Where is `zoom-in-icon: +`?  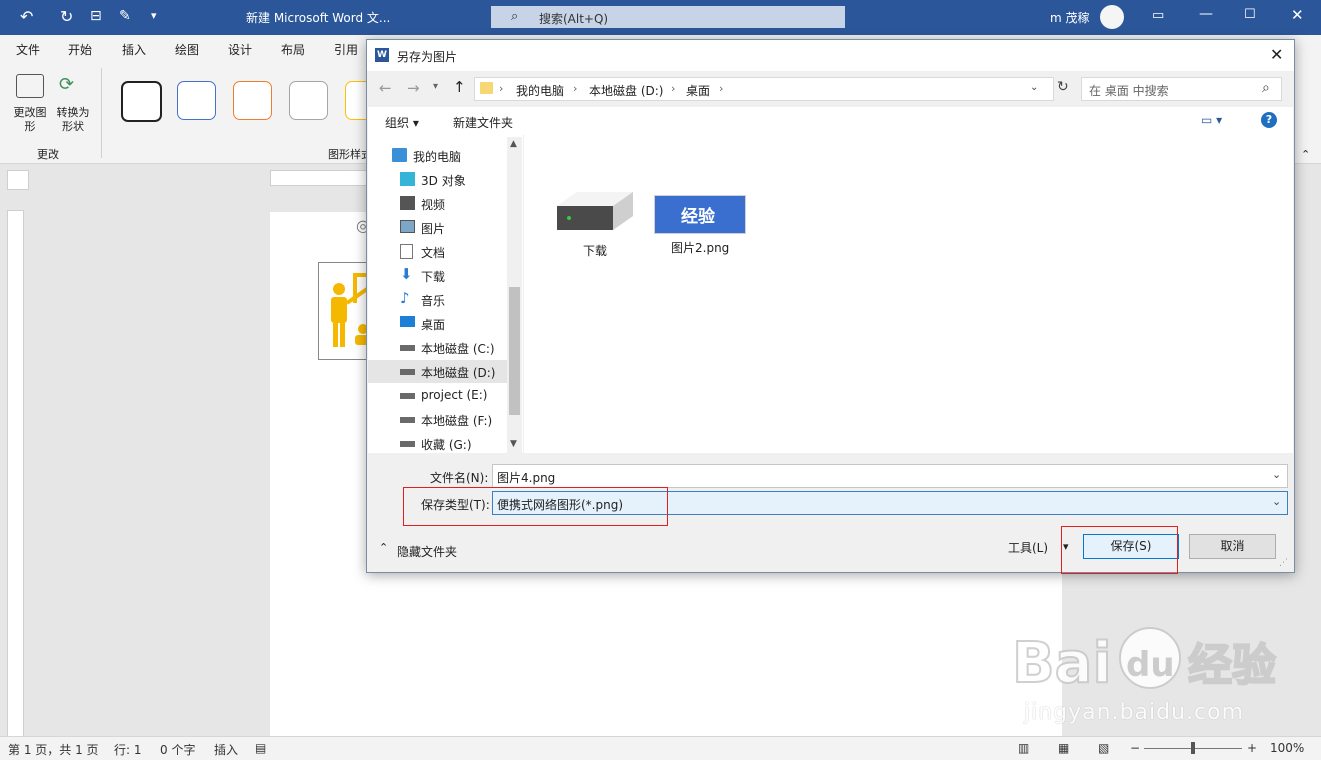
zoom-in-icon: + is located at coordinates (1252, 748).